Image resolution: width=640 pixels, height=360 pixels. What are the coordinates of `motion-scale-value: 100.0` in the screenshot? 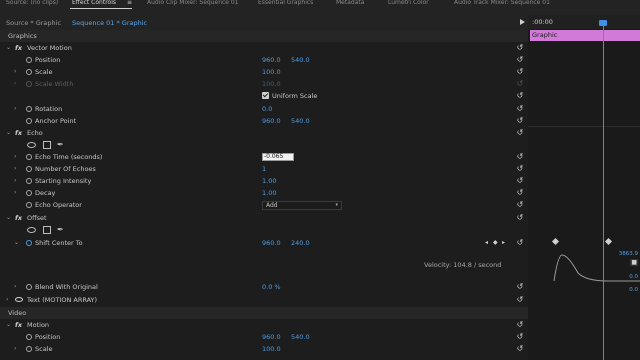 It's located at (271, 349).